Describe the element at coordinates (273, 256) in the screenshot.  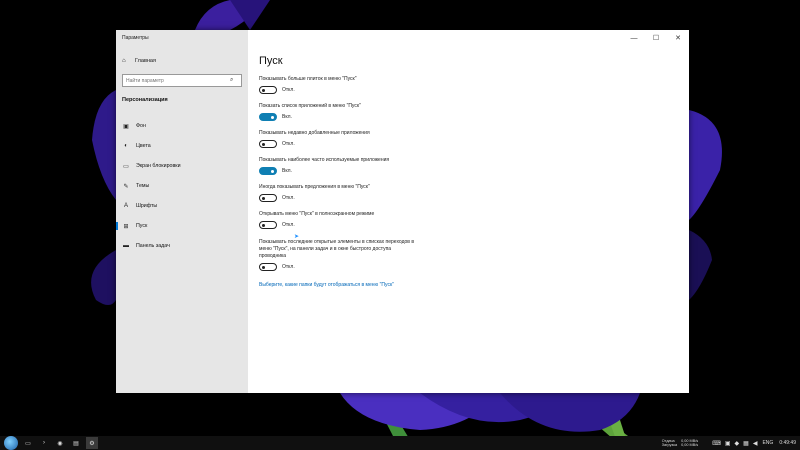
I see `setting-label: проводника` at that location.